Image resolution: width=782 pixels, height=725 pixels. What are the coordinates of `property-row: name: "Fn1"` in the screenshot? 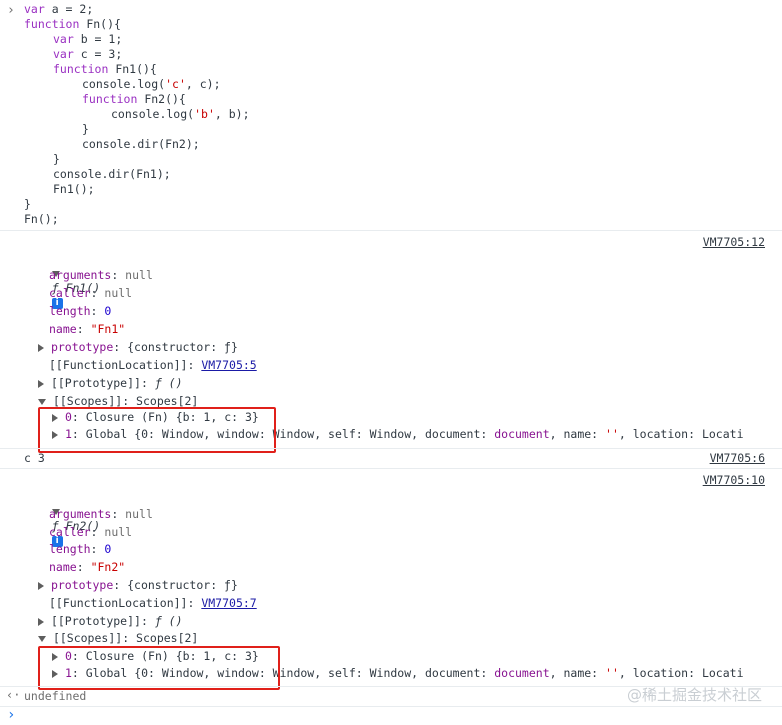 It's located at (87, 329).